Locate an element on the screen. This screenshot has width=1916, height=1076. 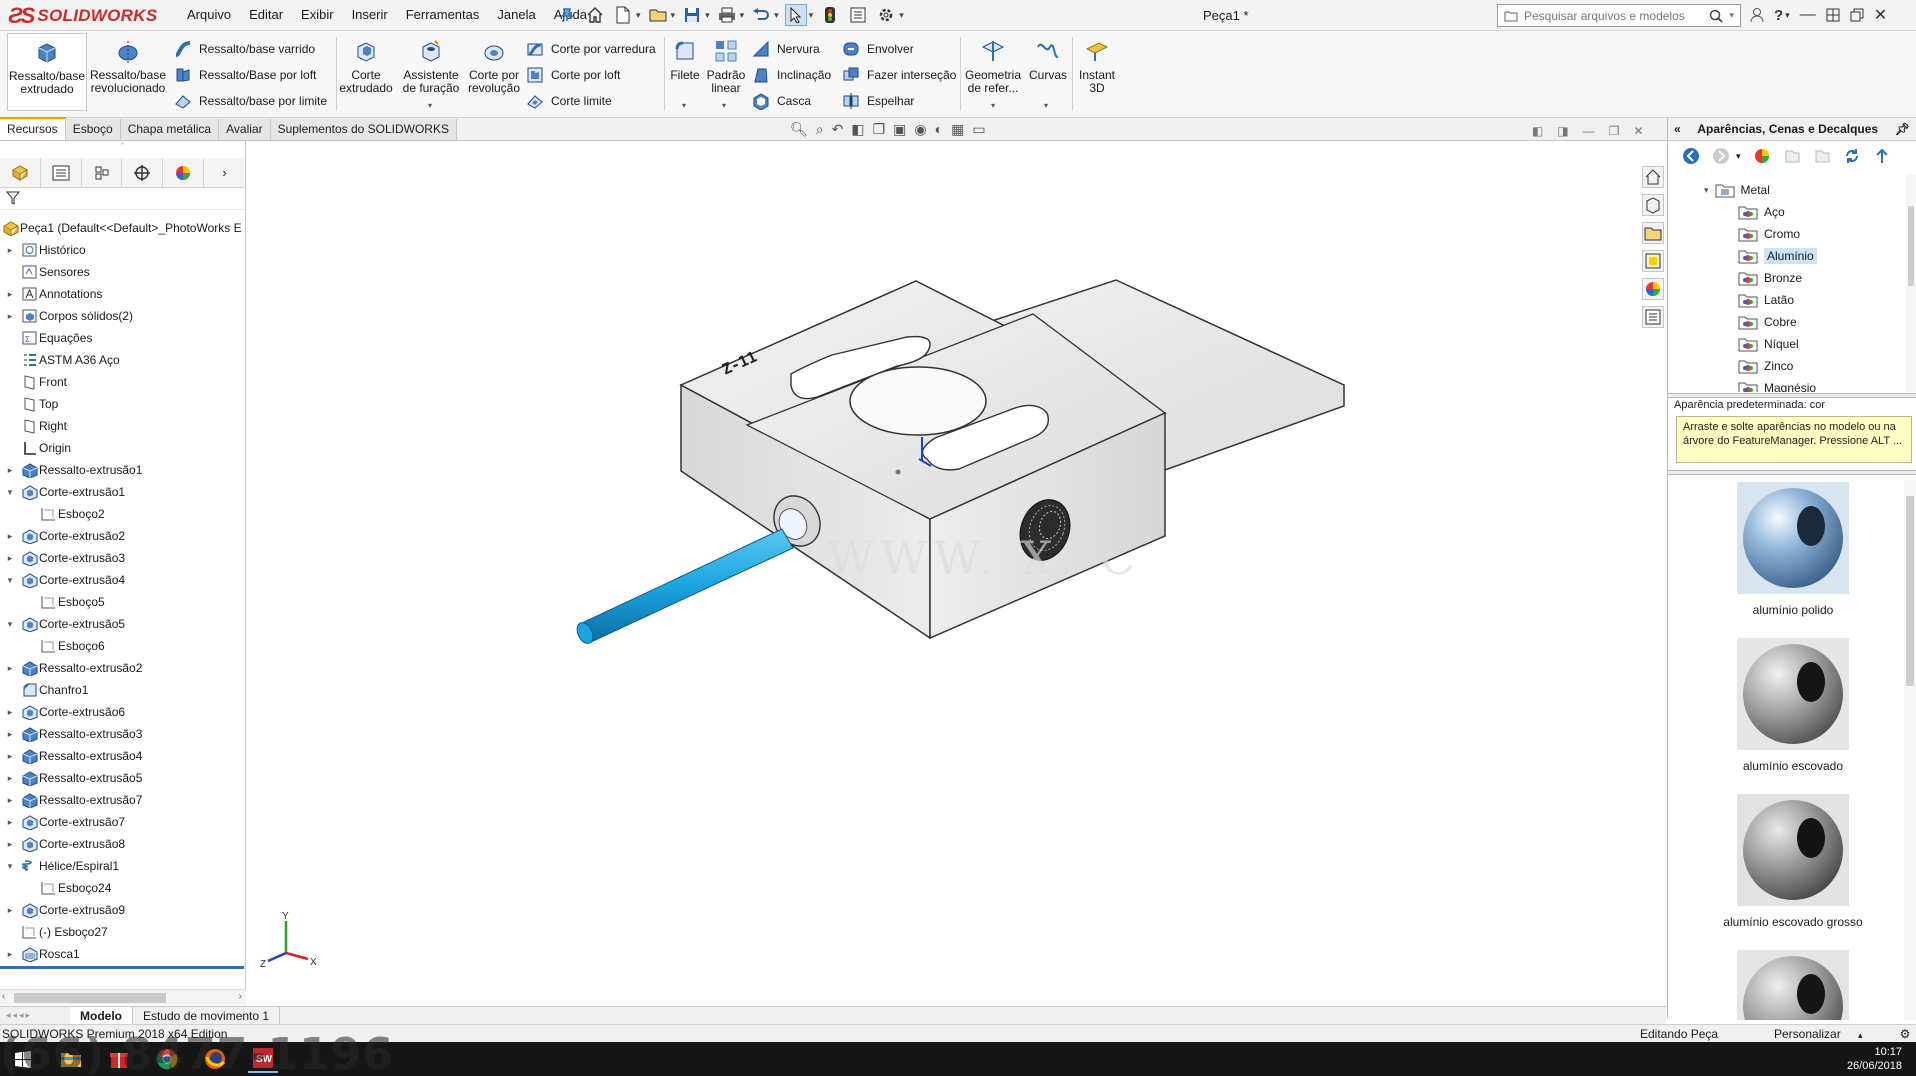
lofted-cut-button: Corte por loft is located at coordinates (573, 75).